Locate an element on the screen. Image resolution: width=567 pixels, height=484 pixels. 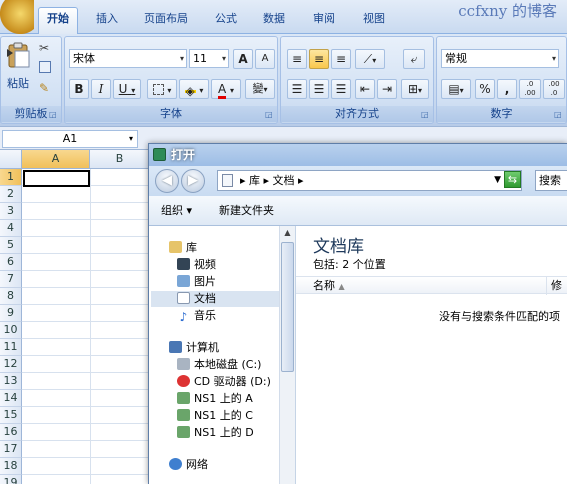
nav-item-local-disk: 本地磁盘 (C:) is located at coordinates (219, 365).